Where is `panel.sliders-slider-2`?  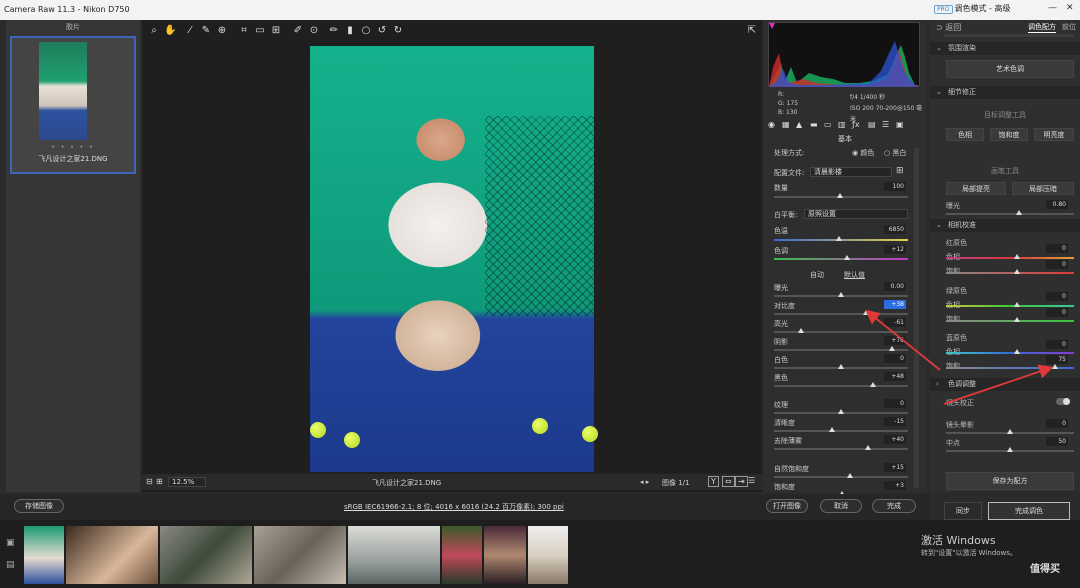
panel.sliders-slider-2 is located at coordinates (841, 332).